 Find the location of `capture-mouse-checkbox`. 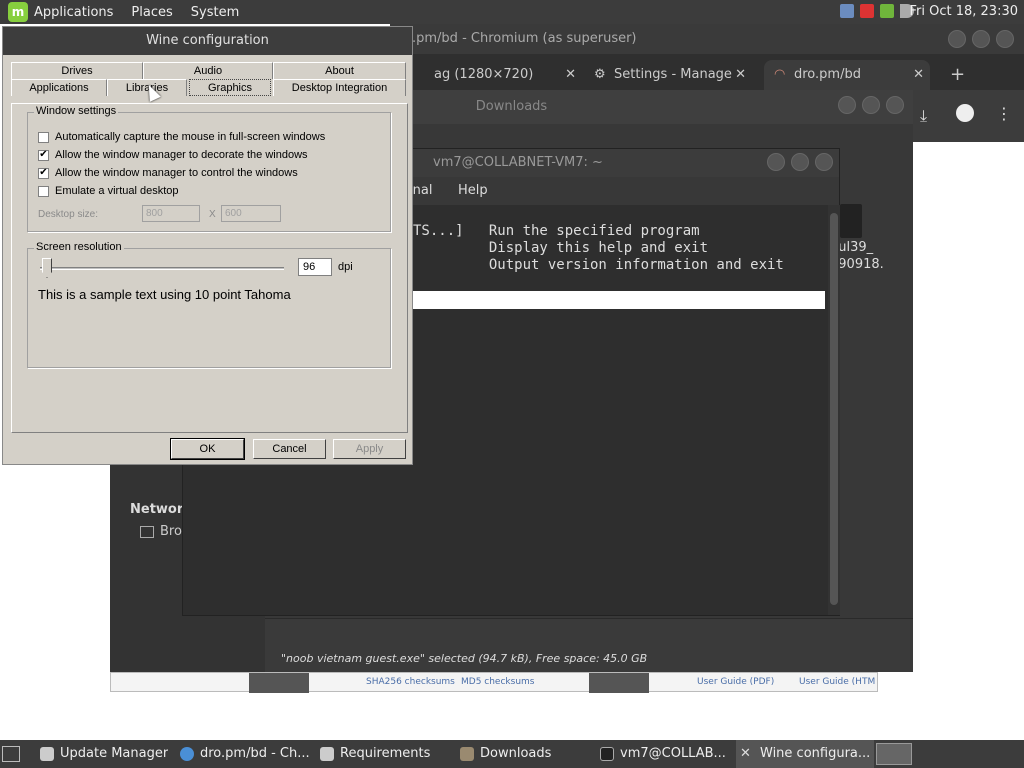

capture-mouse-checkbox is located at coordinates (43, 137).